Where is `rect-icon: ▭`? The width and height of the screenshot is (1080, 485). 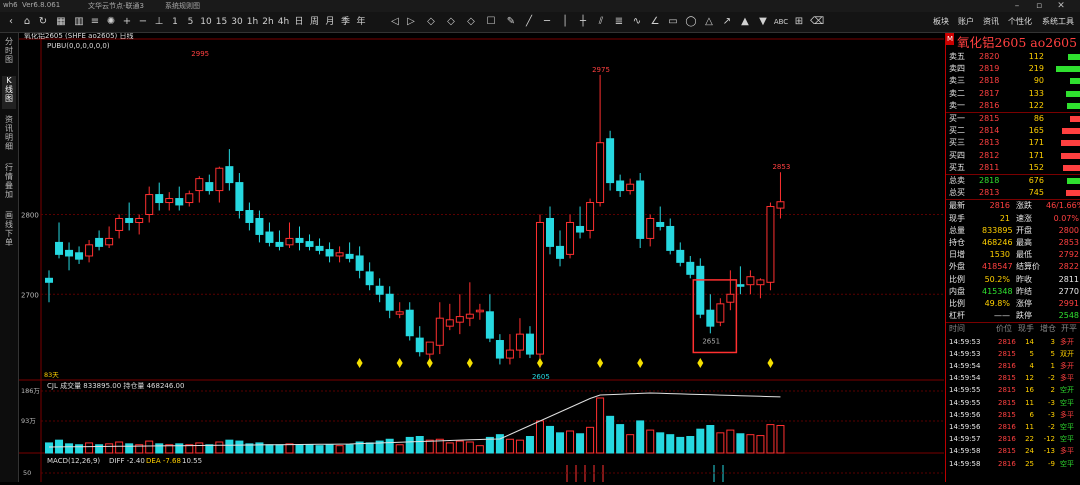
rect-icon: ▭ is located at coordinates (673, 22).